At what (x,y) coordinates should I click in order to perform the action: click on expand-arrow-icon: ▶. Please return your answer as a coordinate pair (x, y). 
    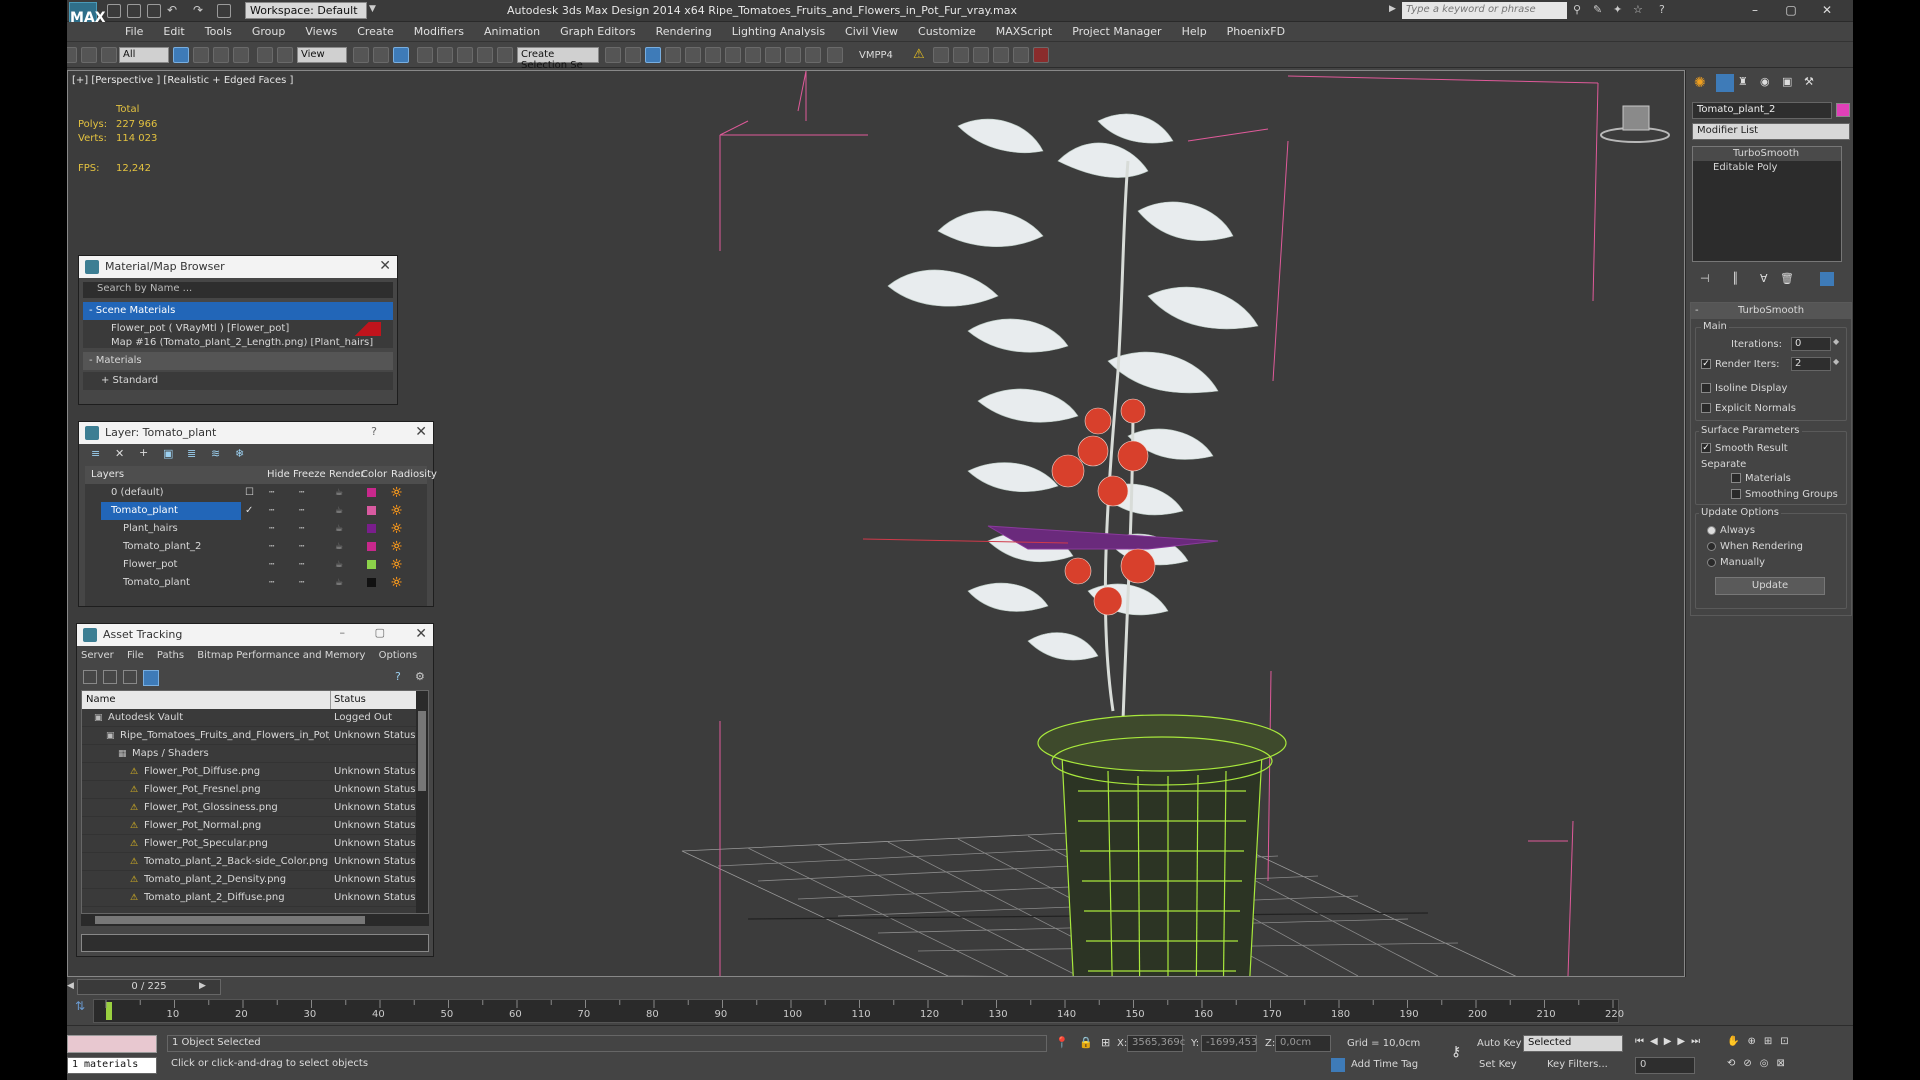
    Looking at the image, I should click on (1392, 9).